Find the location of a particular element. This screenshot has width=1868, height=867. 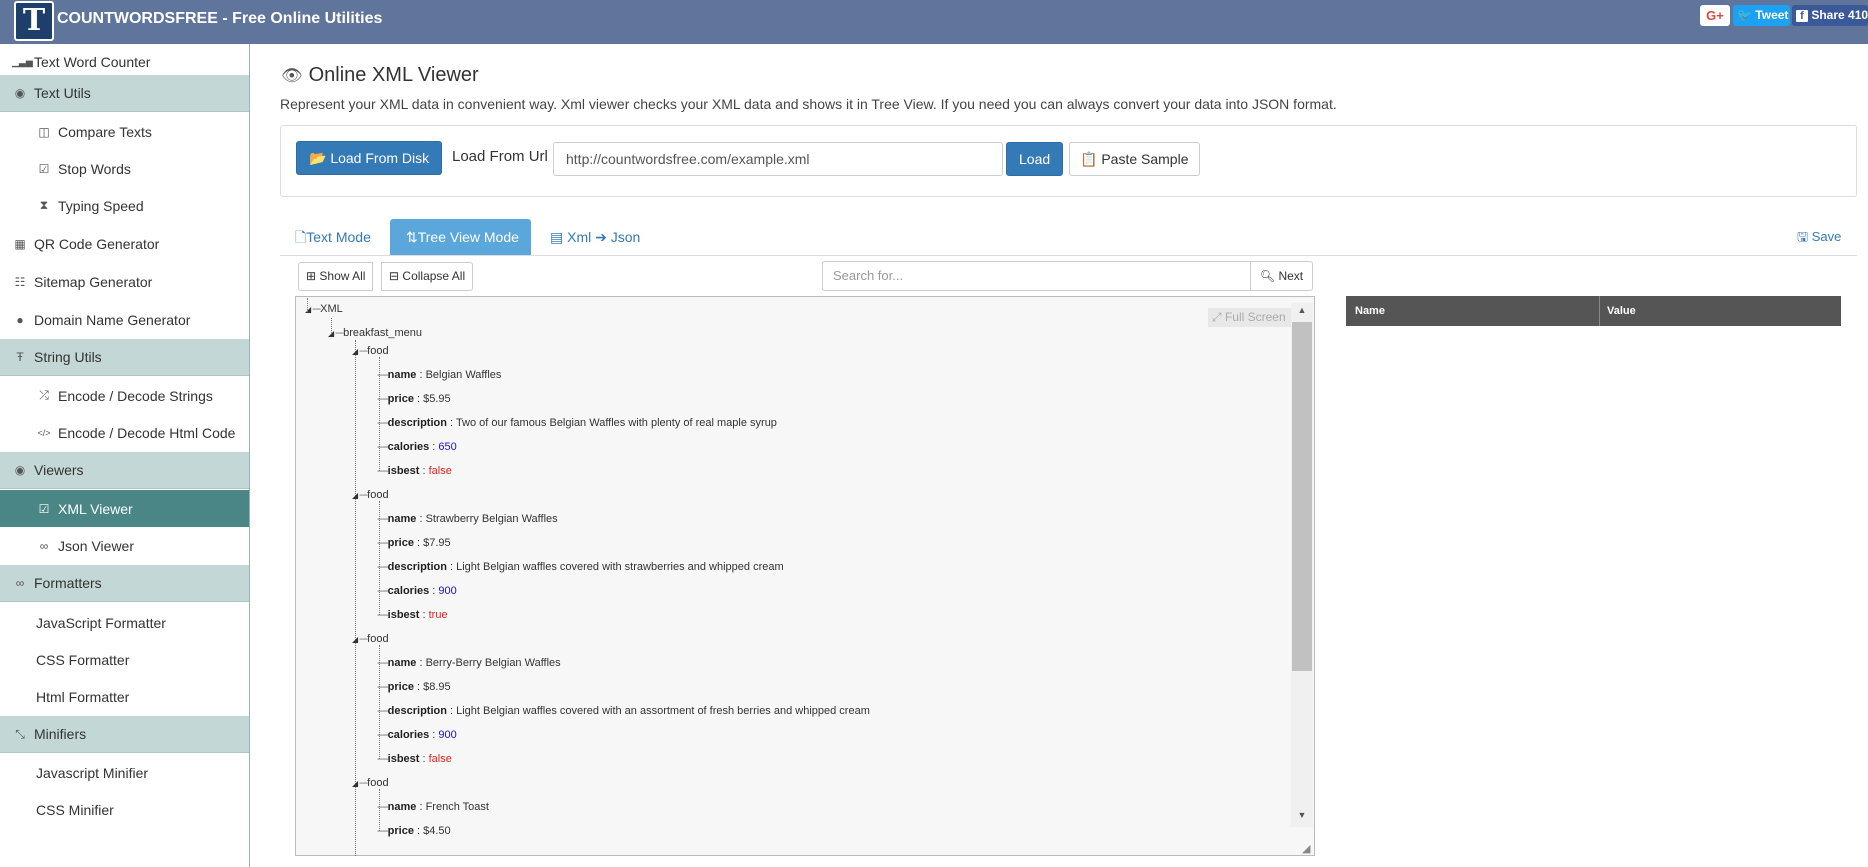

sidebar-item-javascript-minifier: Javascript Minifier is located at coordinates (124, 772).